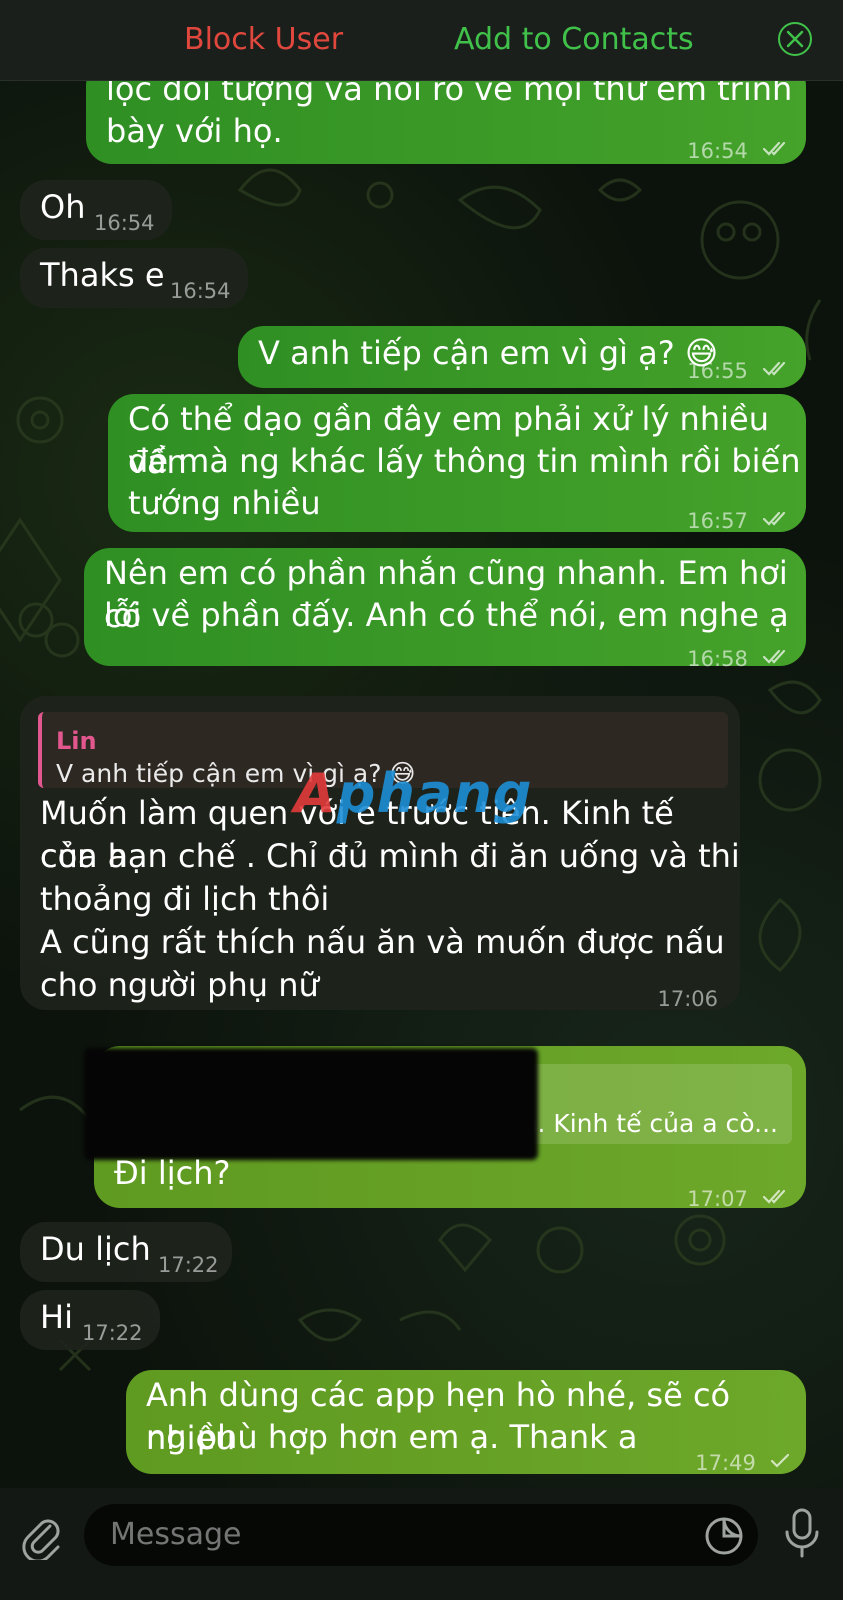 This screenshot has width=843, height=1600. I want to click on message-bubble-outgoing: V anh tiếp cận em vì gì ạ? 😅 16:55, so click(522, 357).